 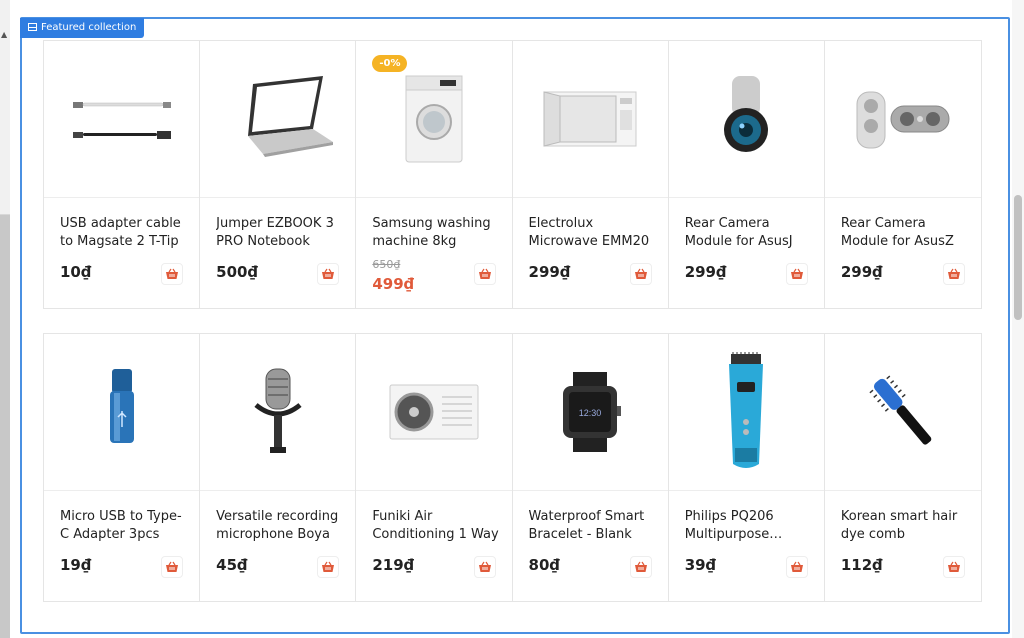 I want to click on air-conditioner-icon, so click(x=434, y=412).